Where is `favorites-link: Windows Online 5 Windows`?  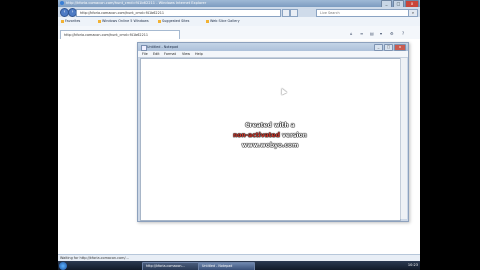 favorites-link: Windows Online 5 Windows is located at coordinates (123, 21).